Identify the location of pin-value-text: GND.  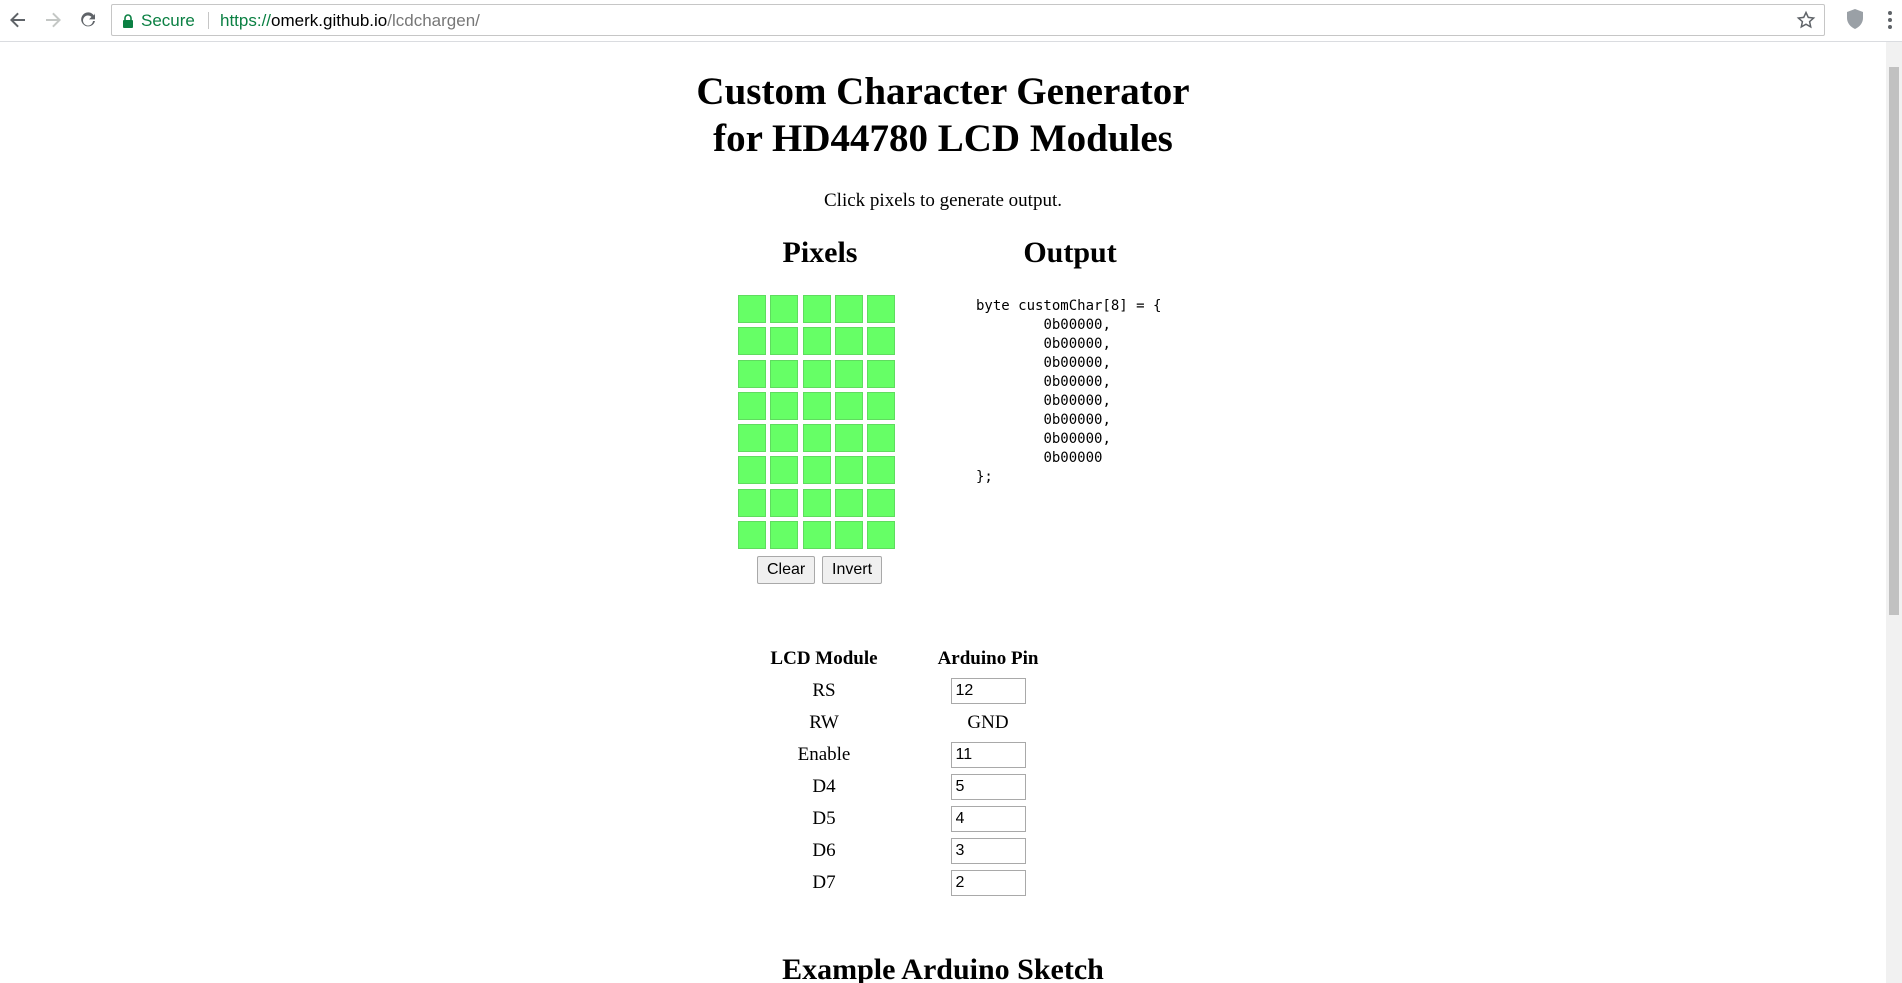
(988, 722).